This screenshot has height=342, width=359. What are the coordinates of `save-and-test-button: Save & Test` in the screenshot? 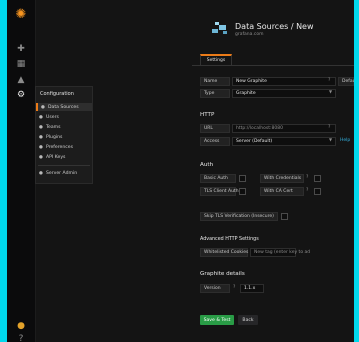 It's located at (217, 320).